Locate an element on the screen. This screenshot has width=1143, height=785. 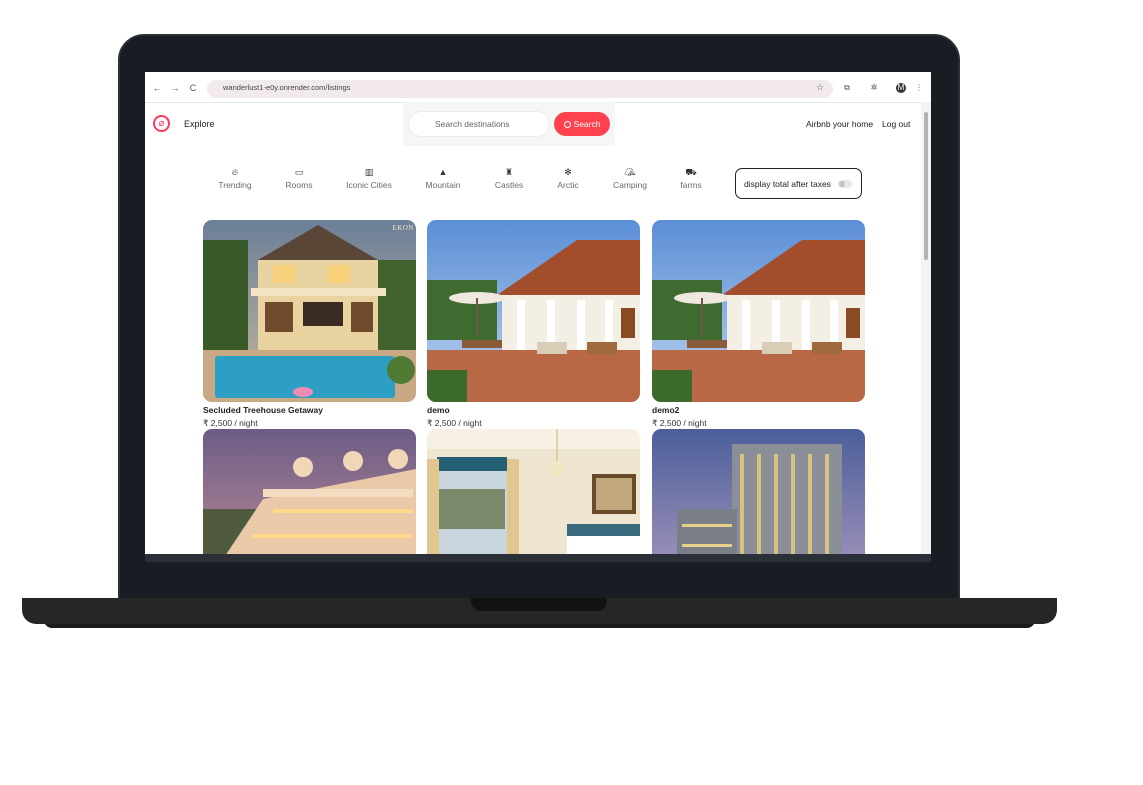
filter-mountain: ▲ Mountain is located at coordinates (443, 178).